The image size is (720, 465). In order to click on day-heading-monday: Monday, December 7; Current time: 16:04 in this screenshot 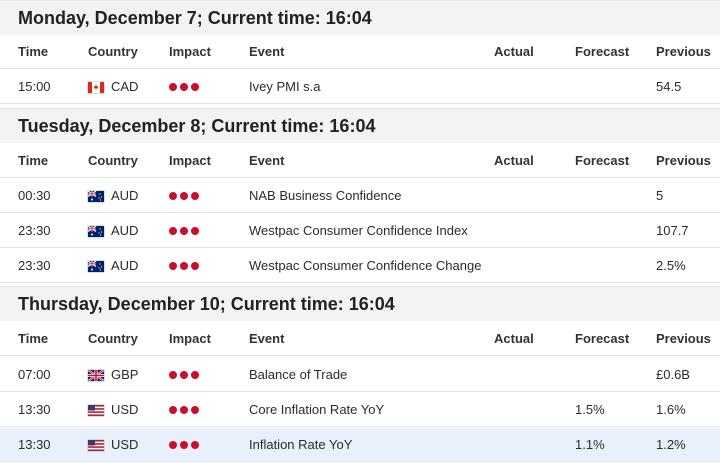, I will do `click(360, 17)`.